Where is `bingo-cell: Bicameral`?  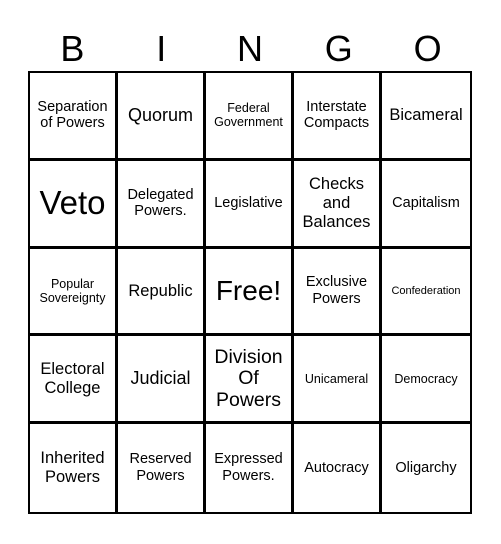 bingo-cell: Bicameral is located at coordinates (426, 117).